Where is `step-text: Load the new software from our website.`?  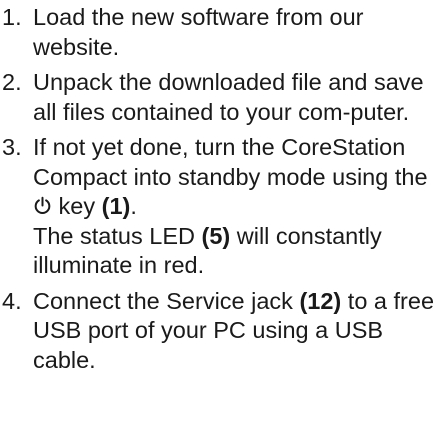
step-text: Load the new software from our website. is located at coordinates (198, 32).